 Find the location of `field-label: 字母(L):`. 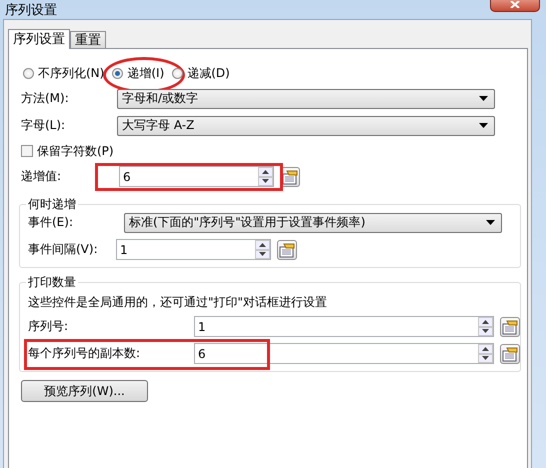

field-label: 字母(L): is located at coordinates (43, 125).